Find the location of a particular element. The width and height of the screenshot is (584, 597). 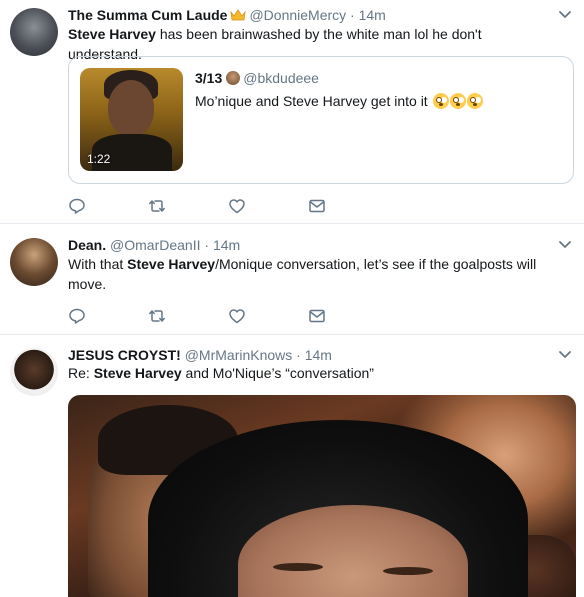

handle: @OmarDeanII is located at coordinates (155, 245).